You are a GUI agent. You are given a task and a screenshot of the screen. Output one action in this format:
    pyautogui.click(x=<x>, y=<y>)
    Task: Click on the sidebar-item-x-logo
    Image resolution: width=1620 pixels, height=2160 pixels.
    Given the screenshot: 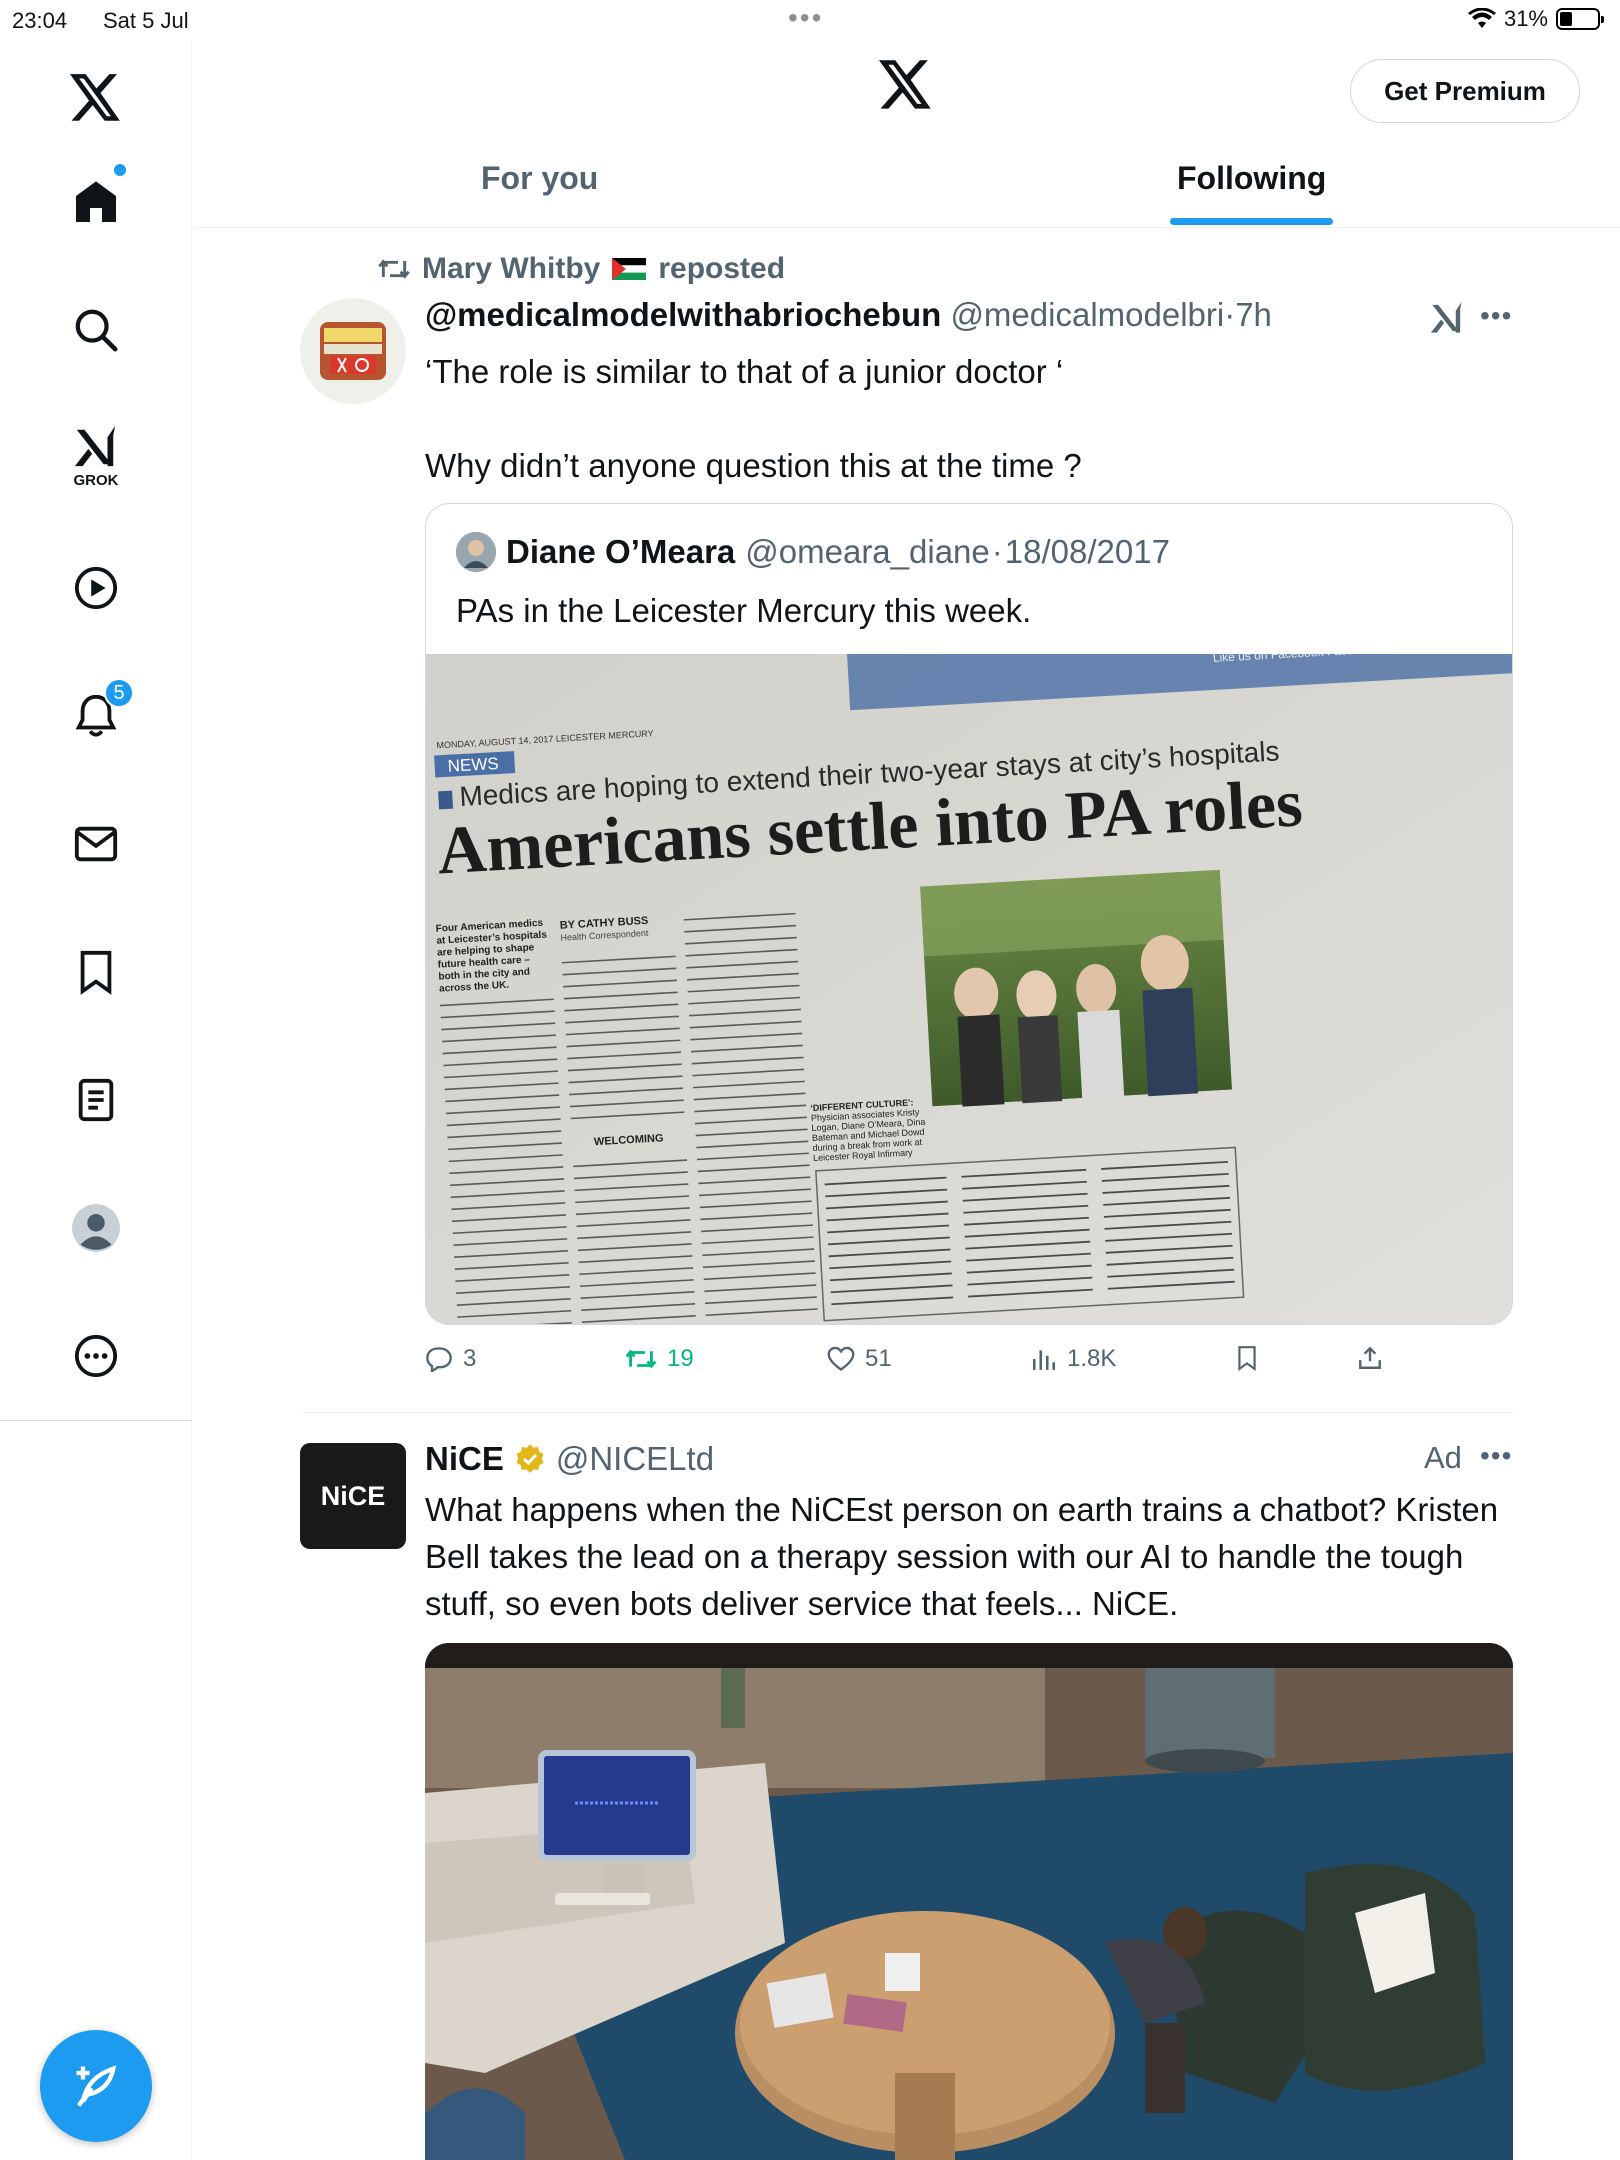 What is the action you would take?
    pyautogui.click(x=96, y=98)
    